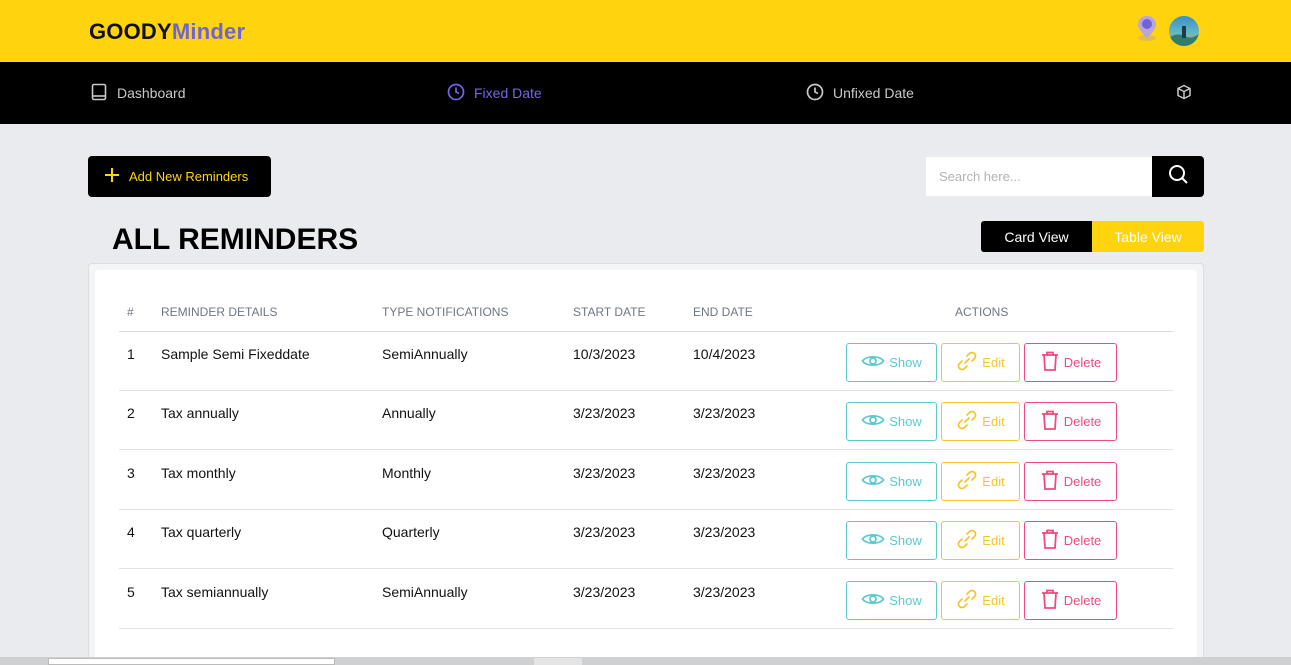 Image resolution: width=1291 pixels, height=665 pixels. What do you see at coordinates (1039, 176) in the screenshot?
I see `search-input` at bounding box center [1039, 176].